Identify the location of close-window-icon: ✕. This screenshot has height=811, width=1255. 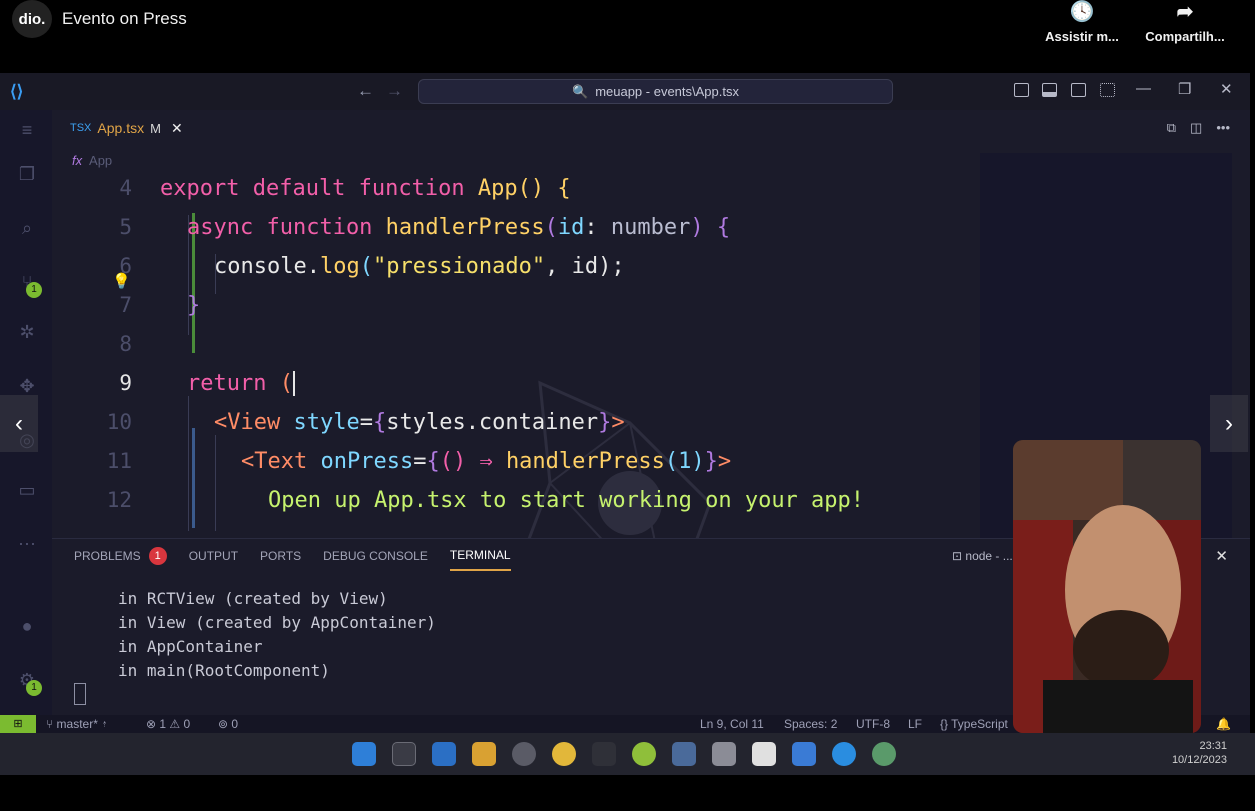
(1226, 89).